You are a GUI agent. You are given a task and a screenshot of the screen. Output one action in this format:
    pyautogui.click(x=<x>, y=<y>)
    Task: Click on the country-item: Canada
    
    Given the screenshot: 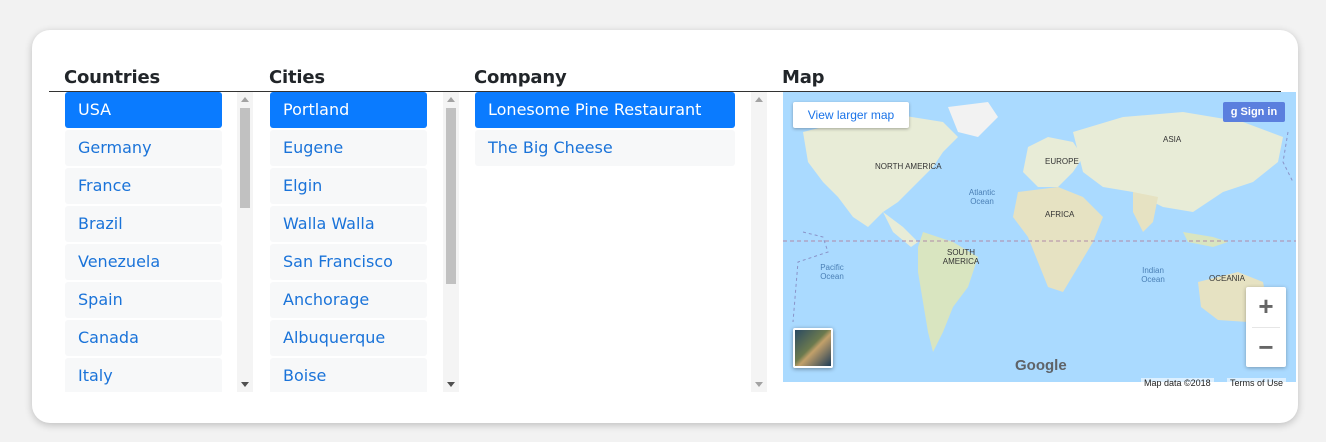 What is the action you would take?
    pyautogui.click(x=143, y=338)
    